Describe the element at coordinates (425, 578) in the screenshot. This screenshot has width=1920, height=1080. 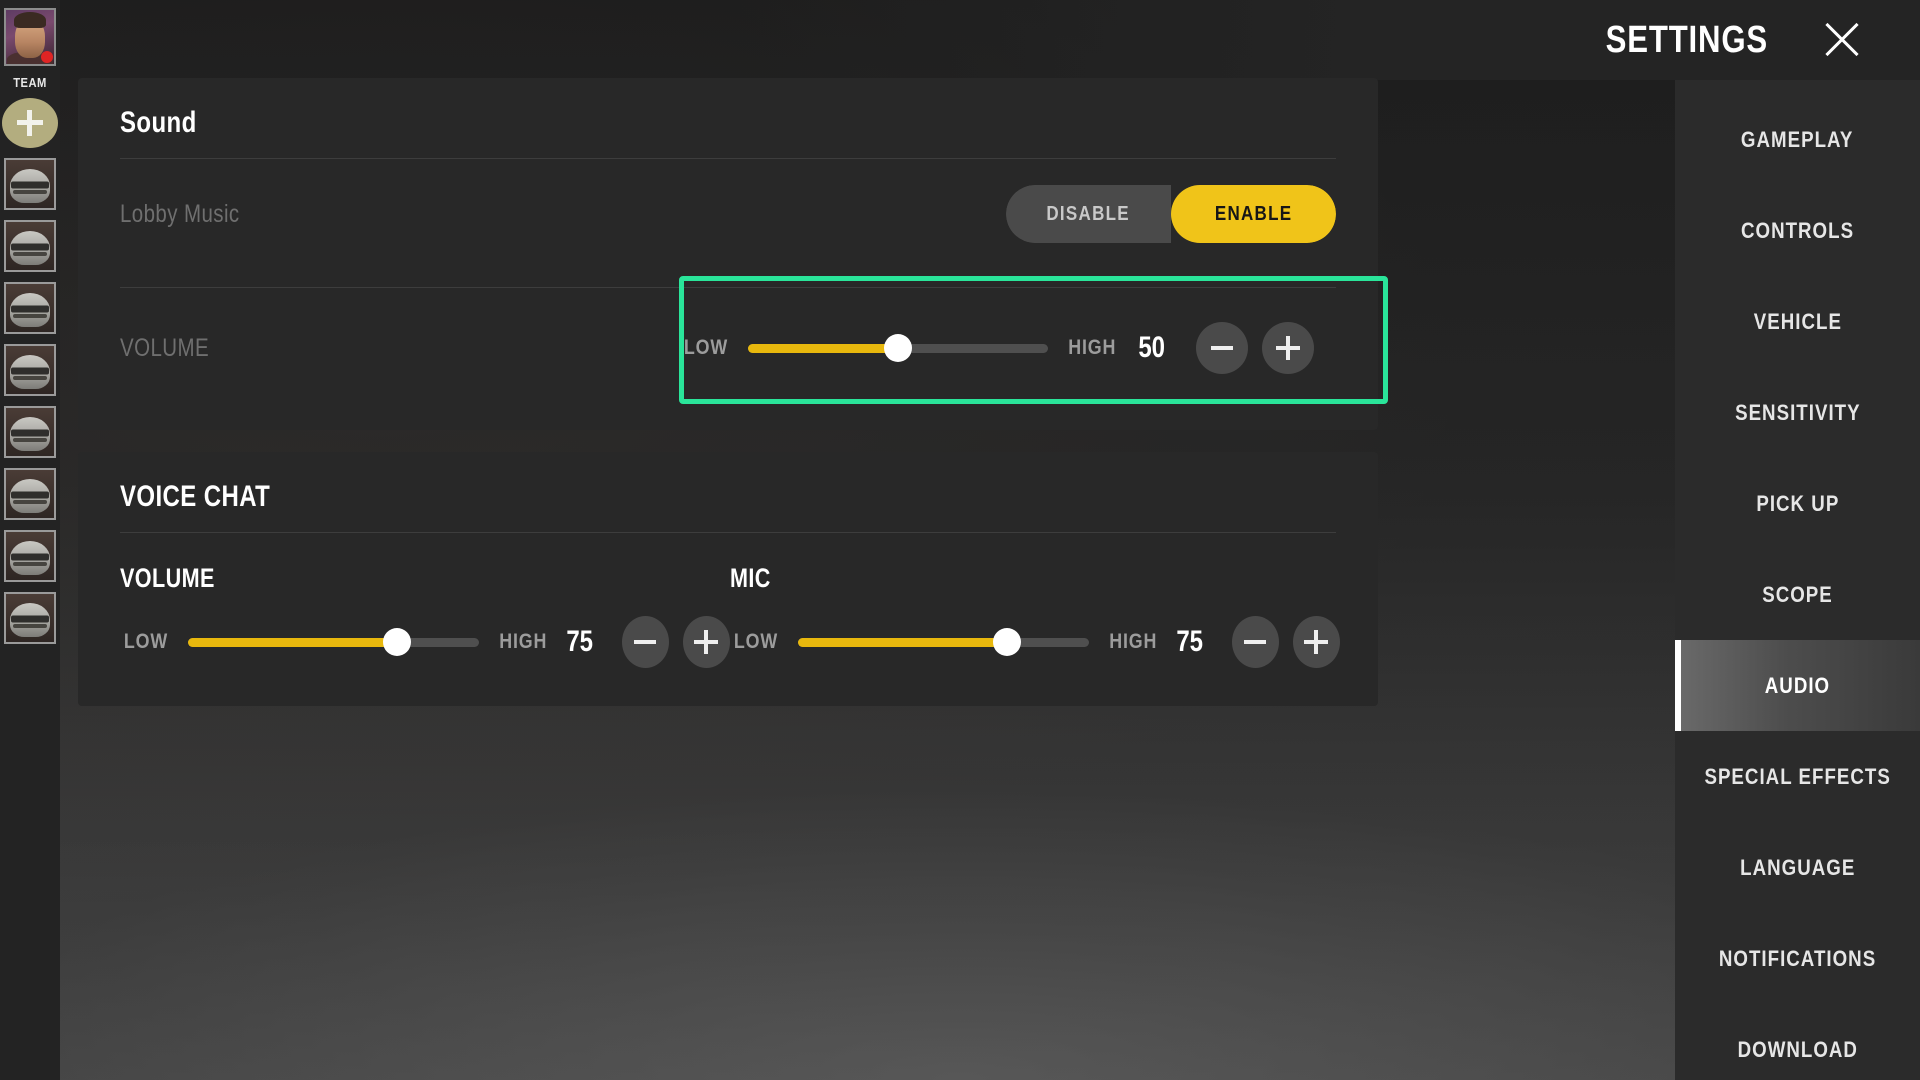
I see `voice-volume-heading: VOLUME` at that location.